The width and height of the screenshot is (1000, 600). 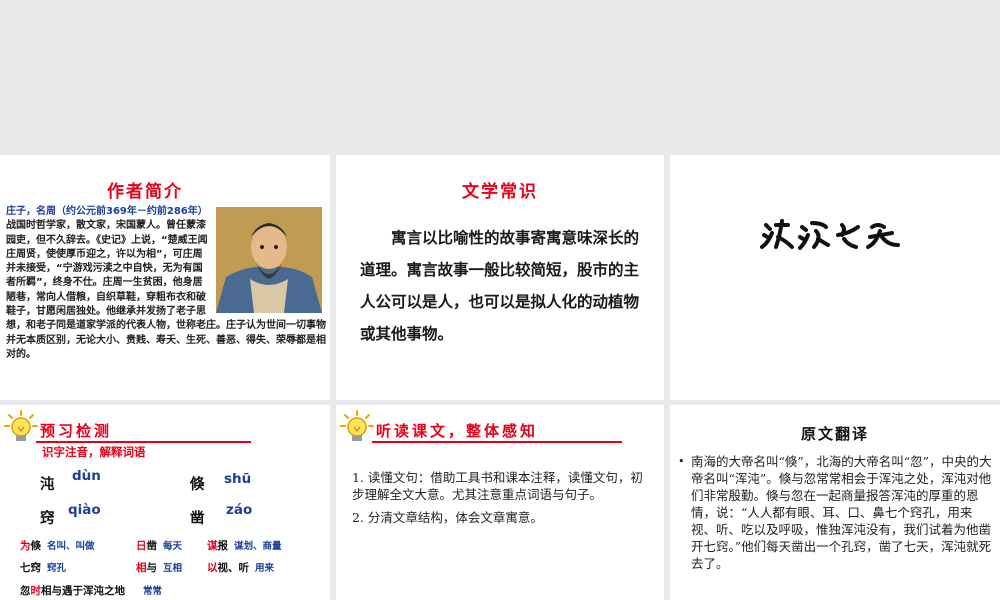 I want to click on listen-title: 听读课文，整体感知, so click(x=457, y=431).